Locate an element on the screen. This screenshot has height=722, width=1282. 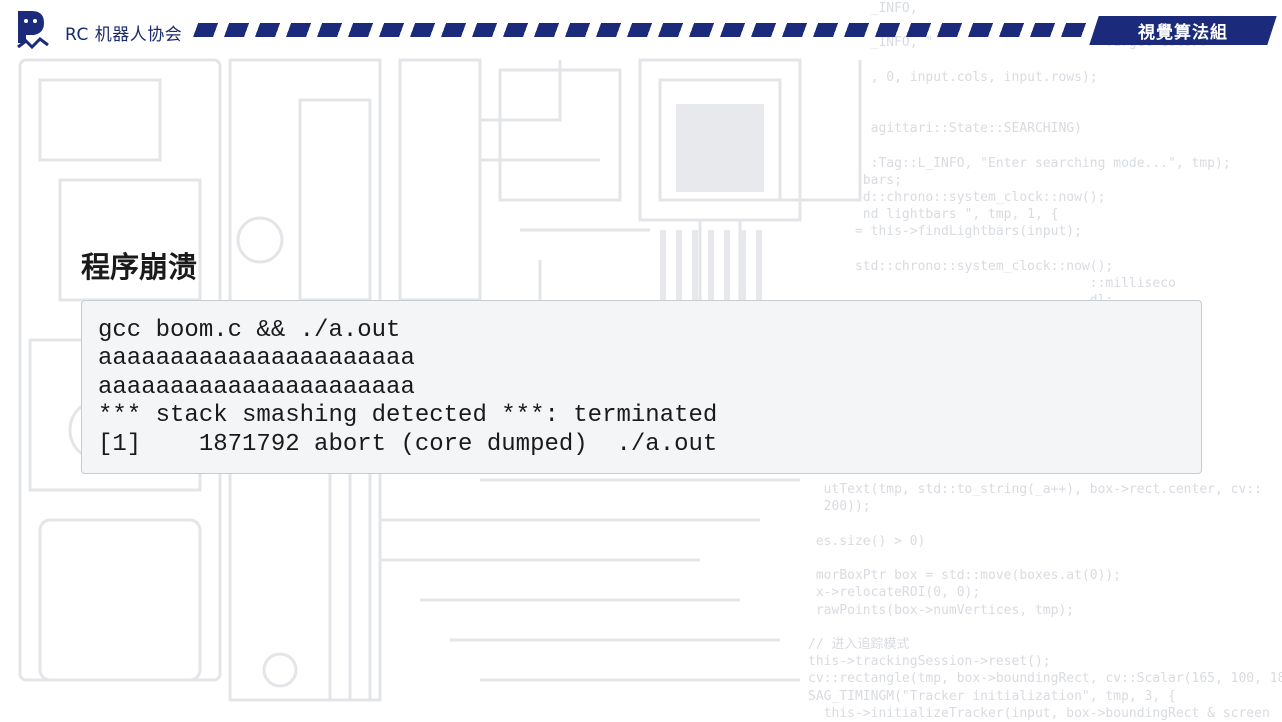
terminal-line: gcc boom.c && ./a.out is located at coordinates (249, 330).